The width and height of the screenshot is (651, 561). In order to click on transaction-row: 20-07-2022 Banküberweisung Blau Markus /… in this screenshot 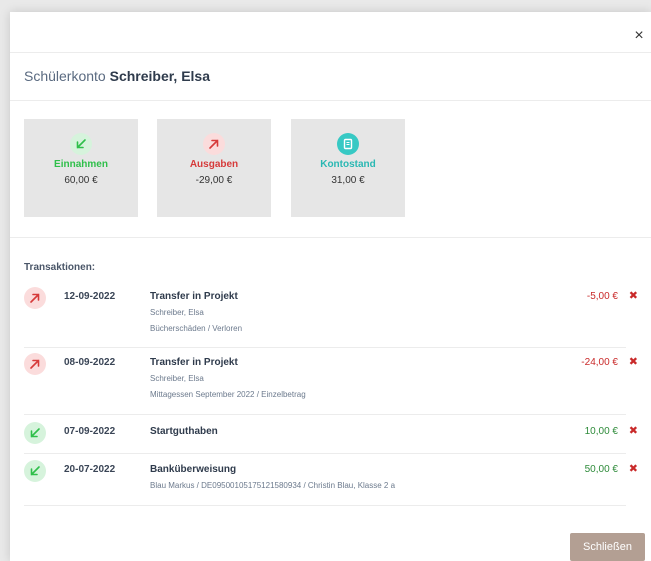, I will do `click(331, 482)`.